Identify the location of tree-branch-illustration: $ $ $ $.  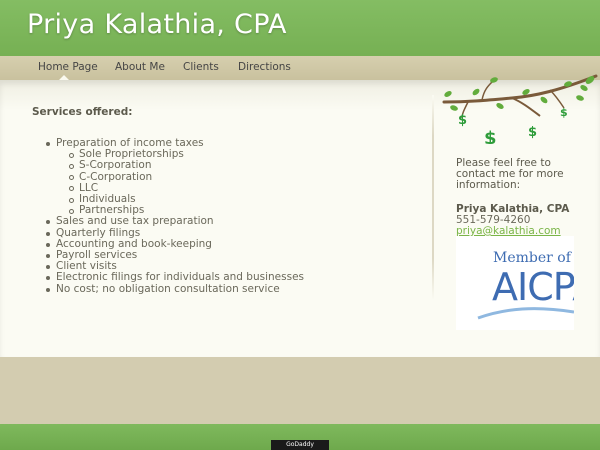
(520, 109).